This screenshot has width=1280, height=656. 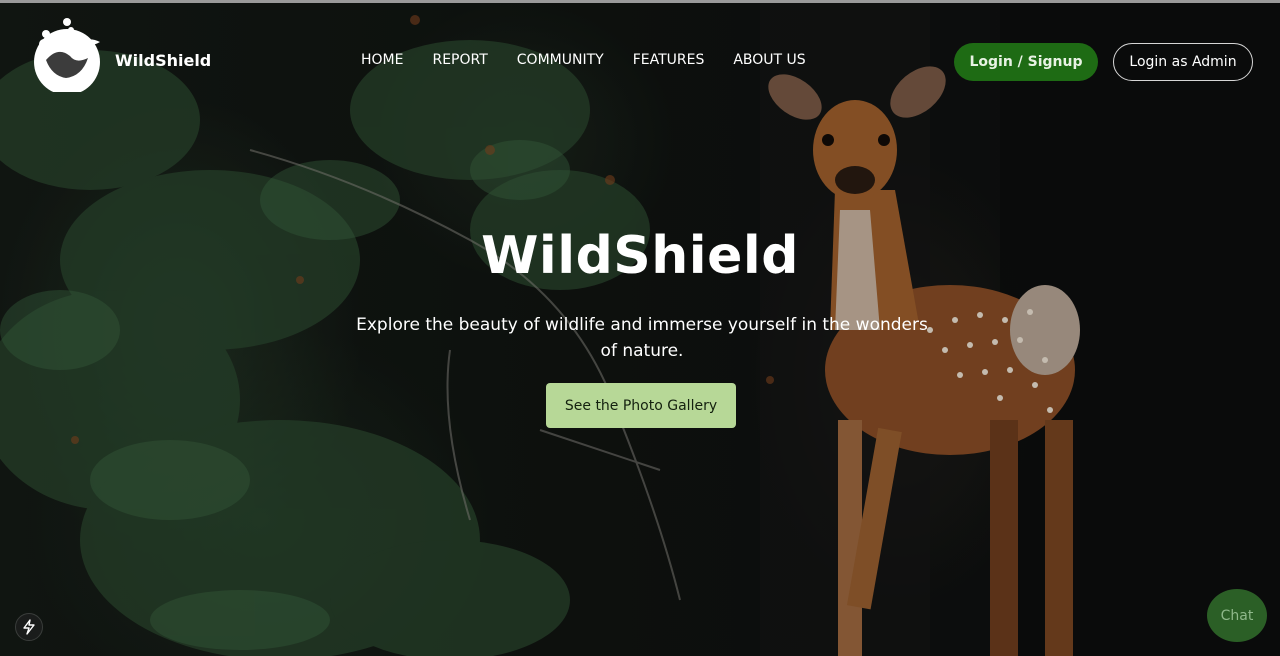 I want to click on nav-link-about-us: ABOUT US, so click(x=769, y=60).